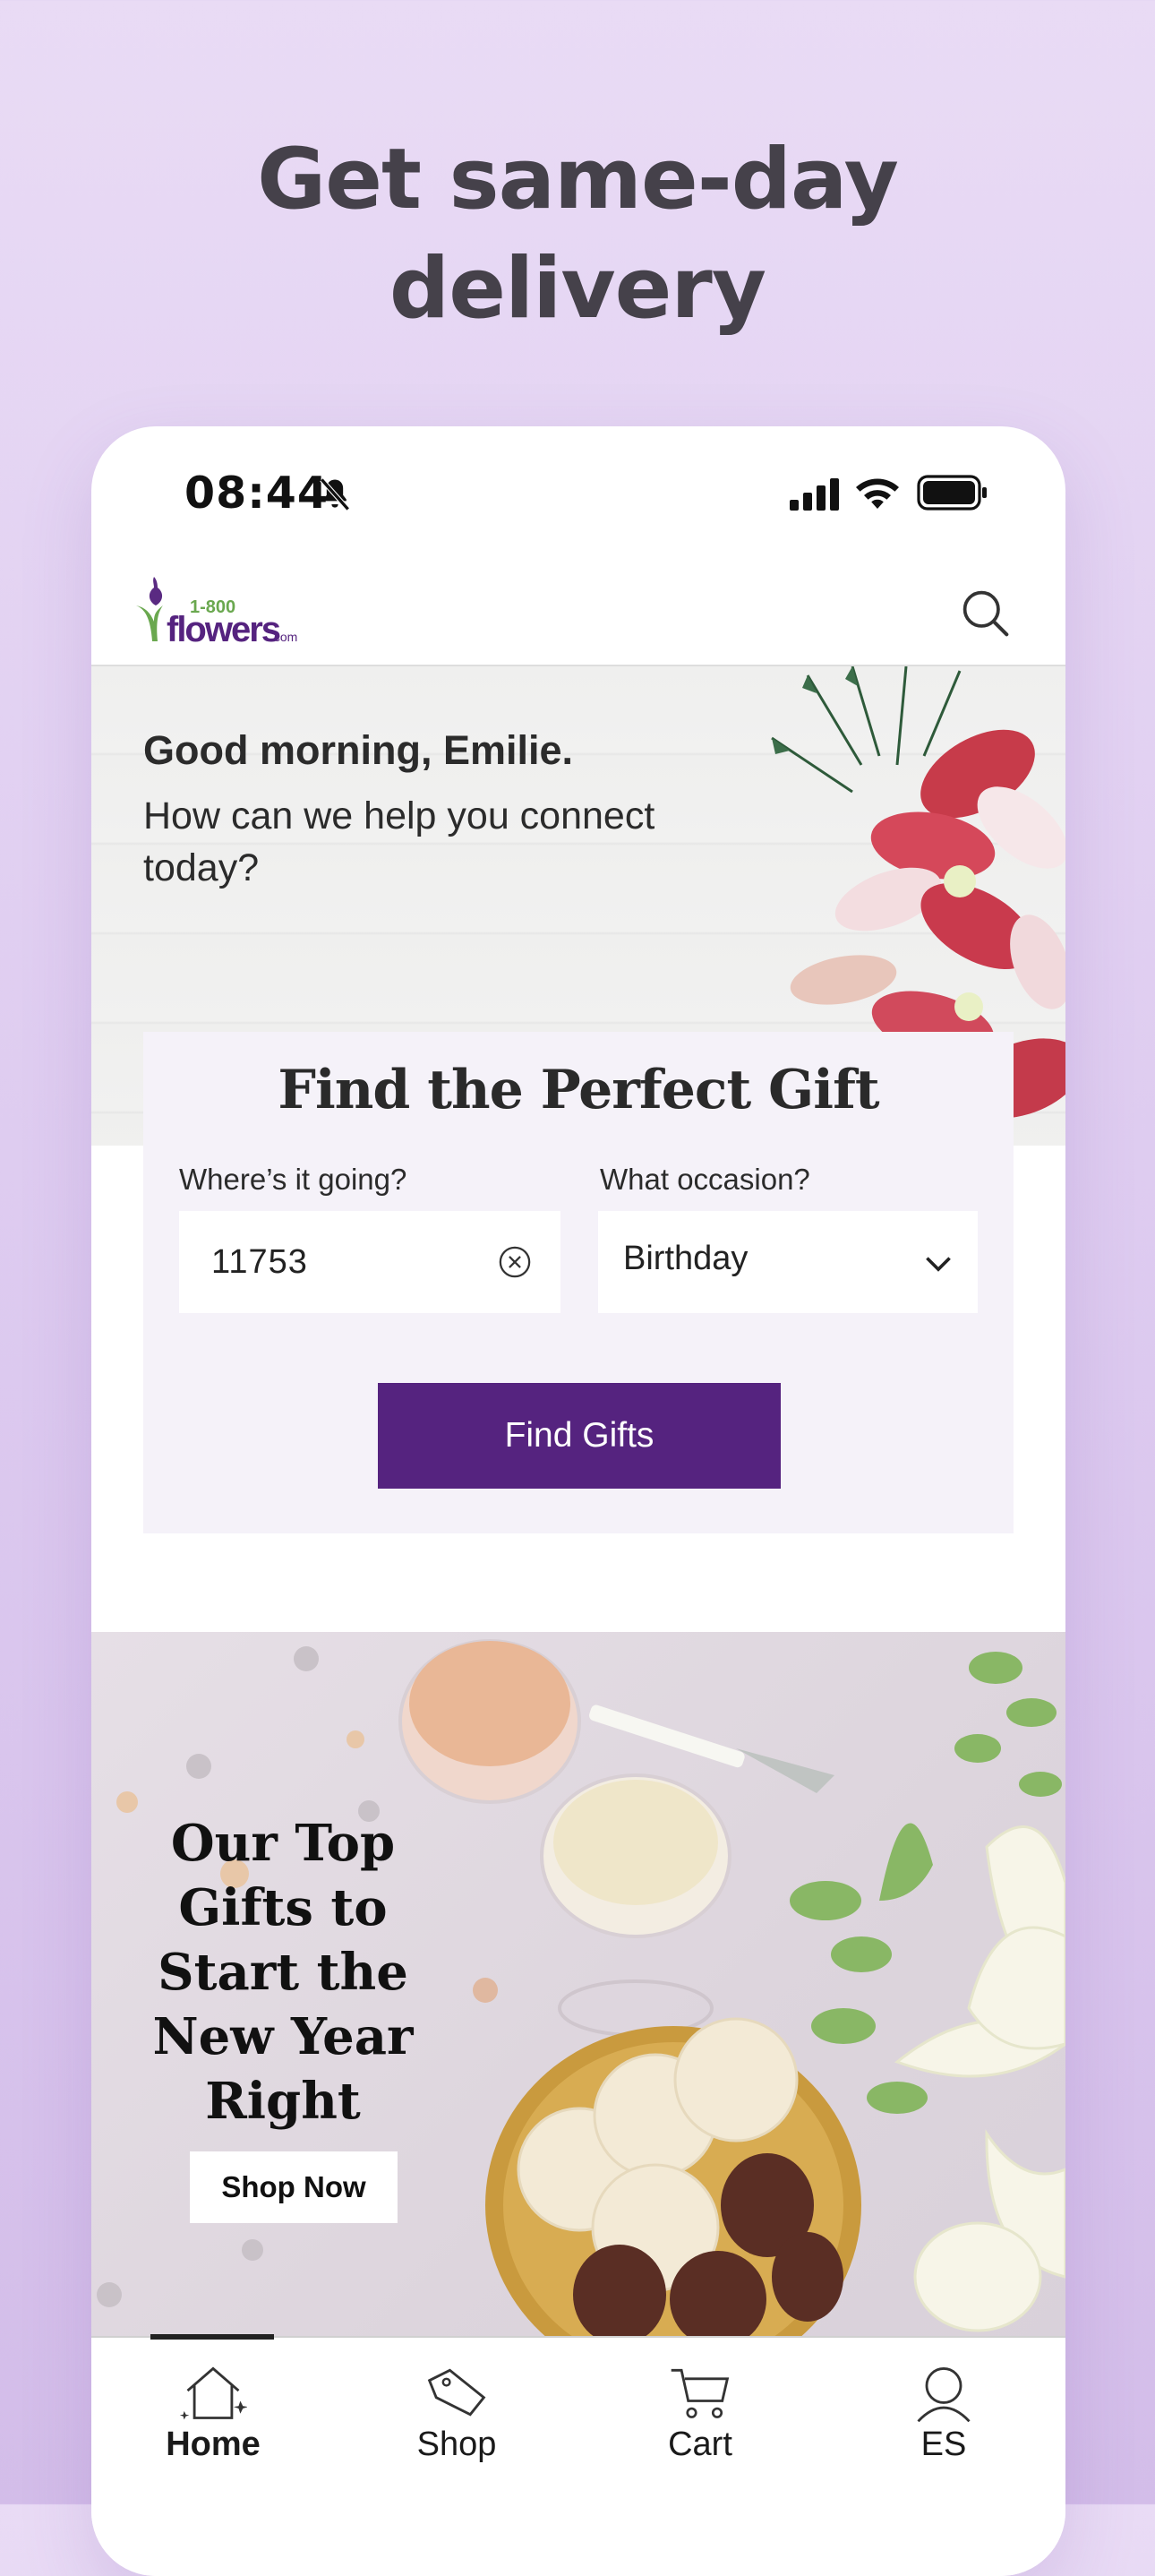 Image resolution: width=1155 pixels, height=2576 pixels. Describe the element at coordinates (943, 2423) in the screenshot. I see `tab-account-es: ES` at that location.